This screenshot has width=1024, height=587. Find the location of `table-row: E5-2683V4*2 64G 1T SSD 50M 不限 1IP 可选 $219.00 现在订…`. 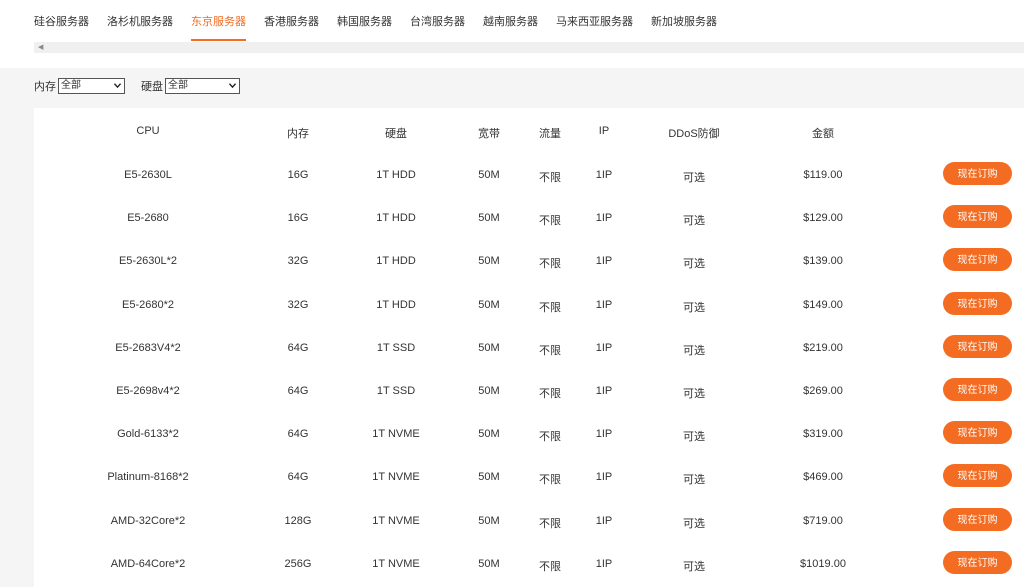

table-row: E5-2683V4*2 64G 1T SSD 50M 不限 1IP 可选 $219.00 现在订… is located at coordinates (529, 349).